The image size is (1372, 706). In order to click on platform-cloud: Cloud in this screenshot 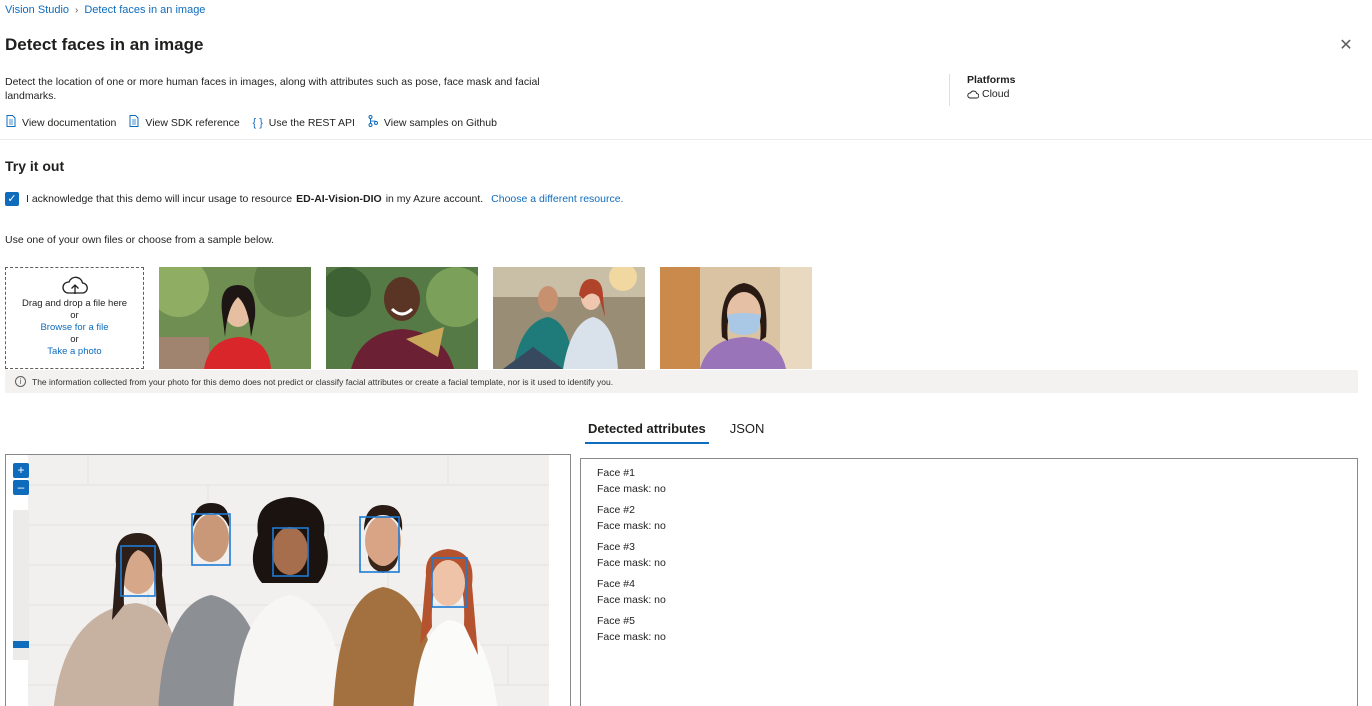, I will do `click(991, 94)`.